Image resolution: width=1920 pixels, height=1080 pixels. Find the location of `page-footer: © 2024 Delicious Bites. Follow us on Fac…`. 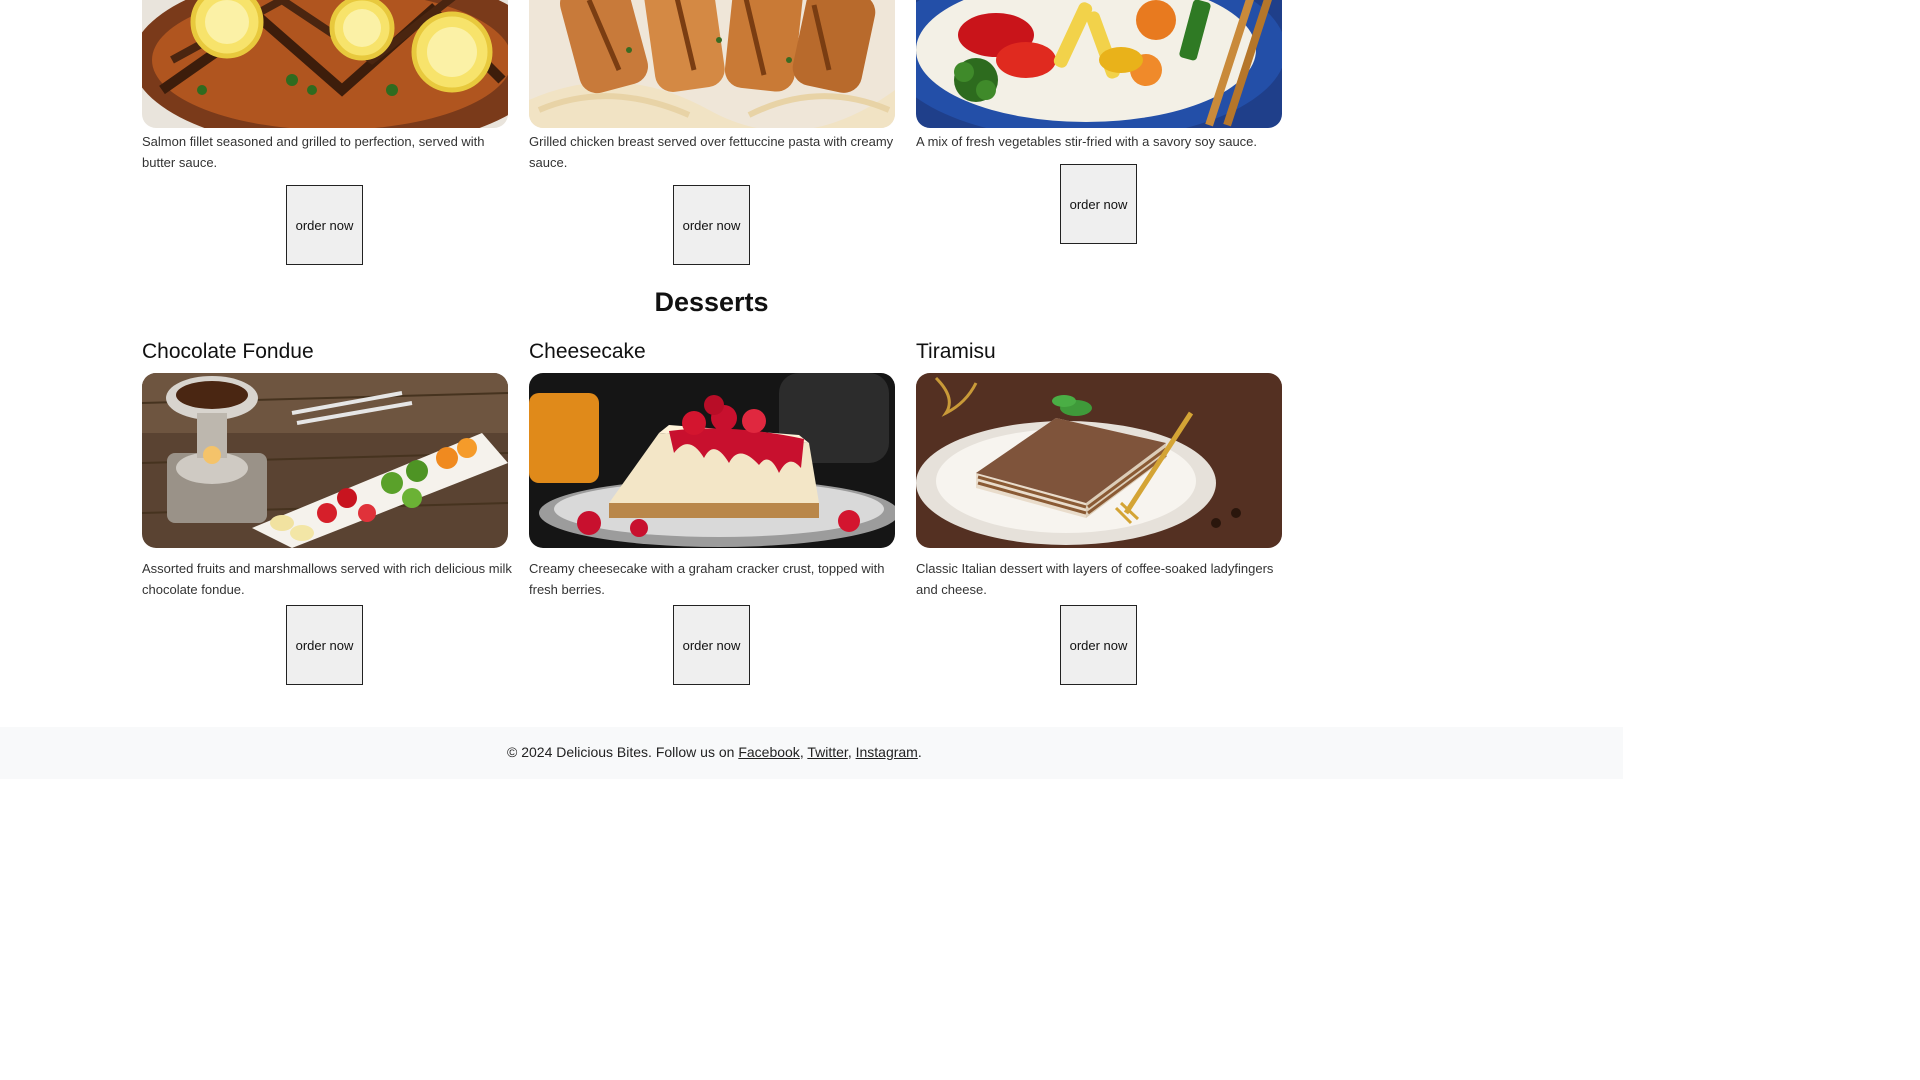

page-footer: © 2024 Delicious Bites. Follow us on Fac… is located at coordinates (811, 753).